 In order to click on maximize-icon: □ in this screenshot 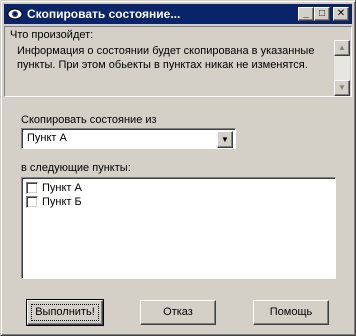, I will do `click(322, 13)`.